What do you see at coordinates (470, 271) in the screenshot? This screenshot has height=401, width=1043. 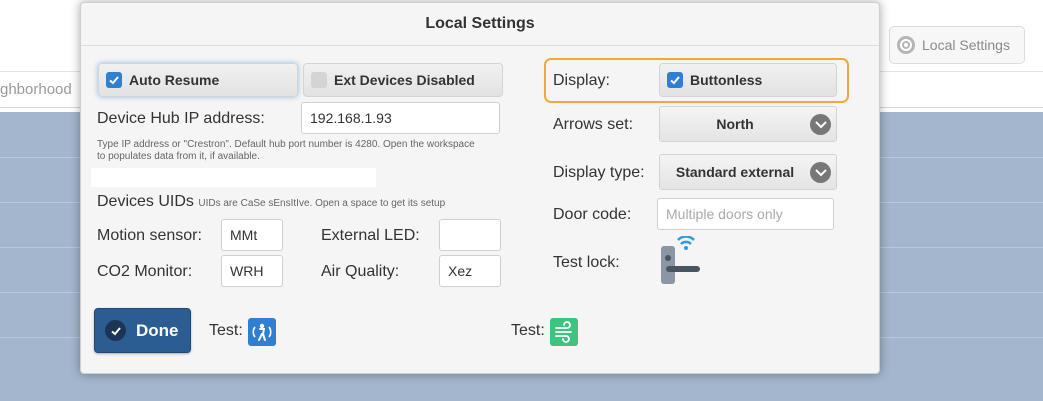 I see `air-quality-input` at bounding box center [470, 271].